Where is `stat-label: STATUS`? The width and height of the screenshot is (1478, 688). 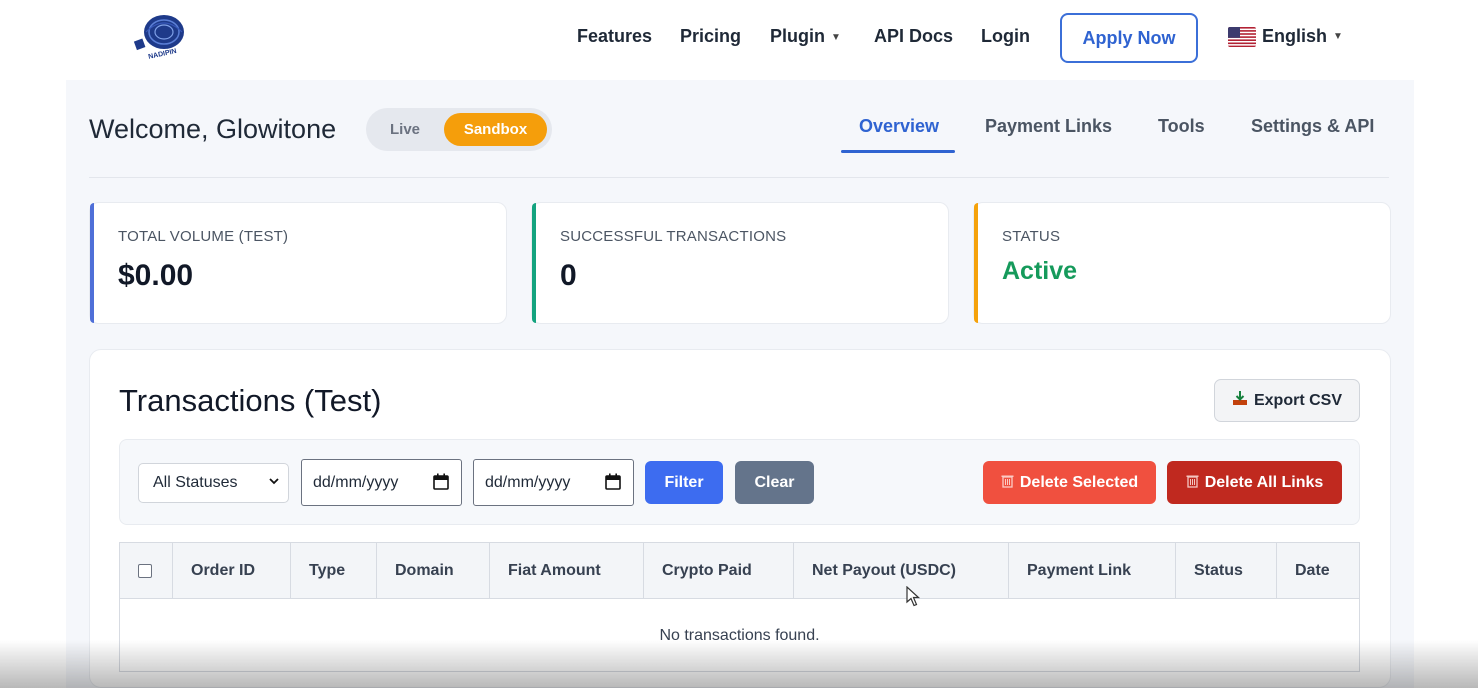 stat-label: STATUS is located at coordinates (1031, 236).